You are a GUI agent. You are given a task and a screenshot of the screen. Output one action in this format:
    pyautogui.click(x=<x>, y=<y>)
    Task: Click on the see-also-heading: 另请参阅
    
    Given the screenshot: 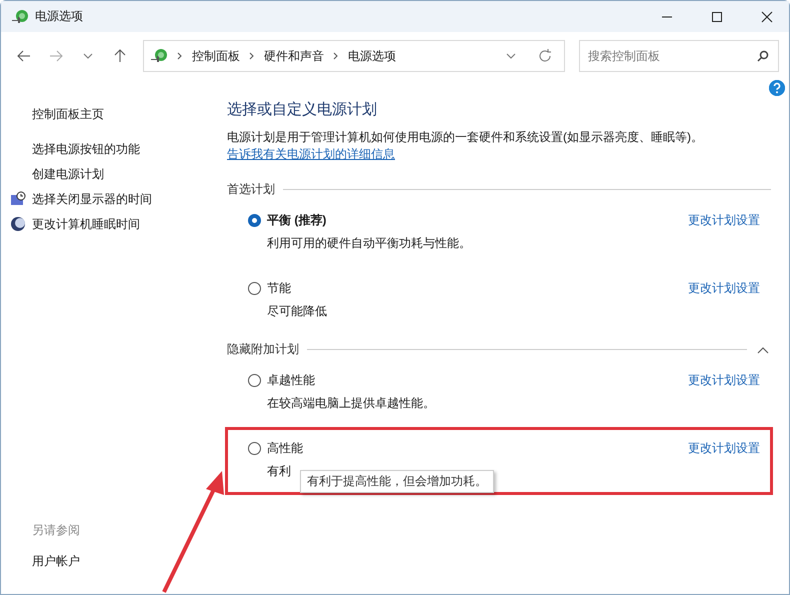 What is the action you would take?
    pyautogui.click(x=56, y=530)
    